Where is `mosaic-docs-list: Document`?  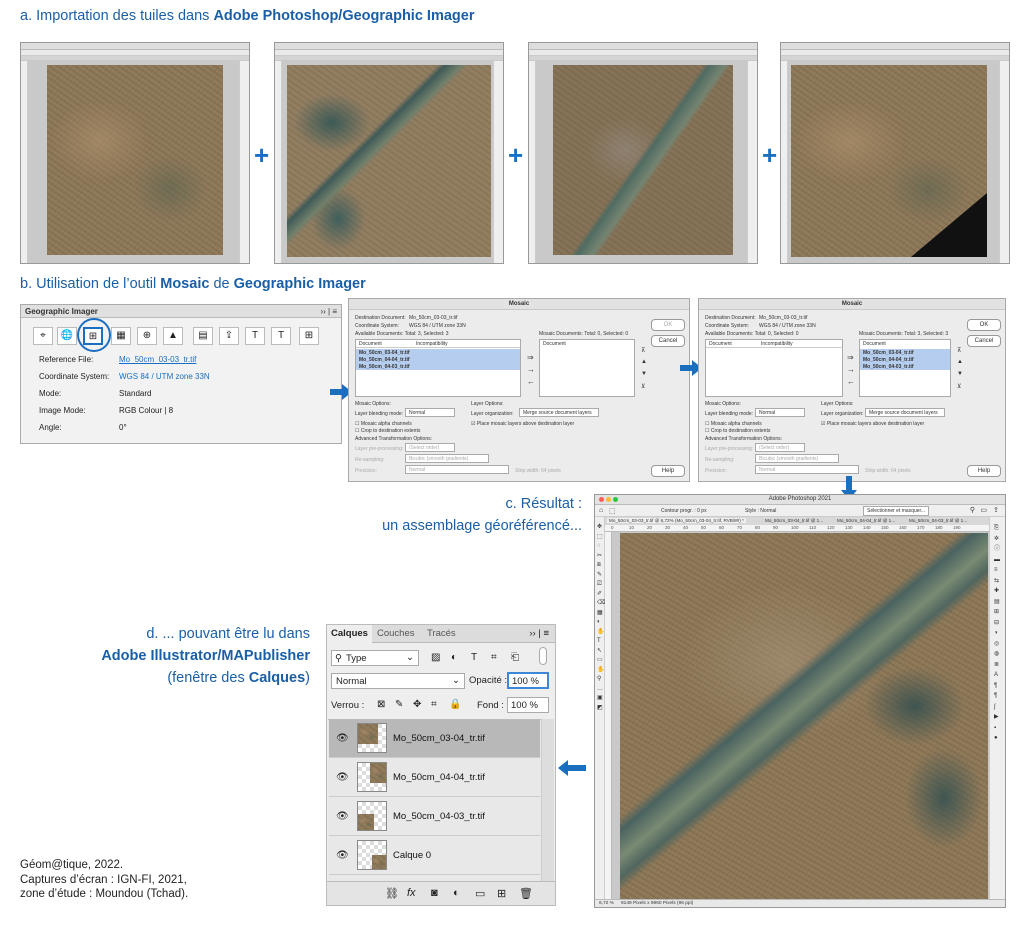
mosaic-docs-list: Document is located at coordinates (587, 368).